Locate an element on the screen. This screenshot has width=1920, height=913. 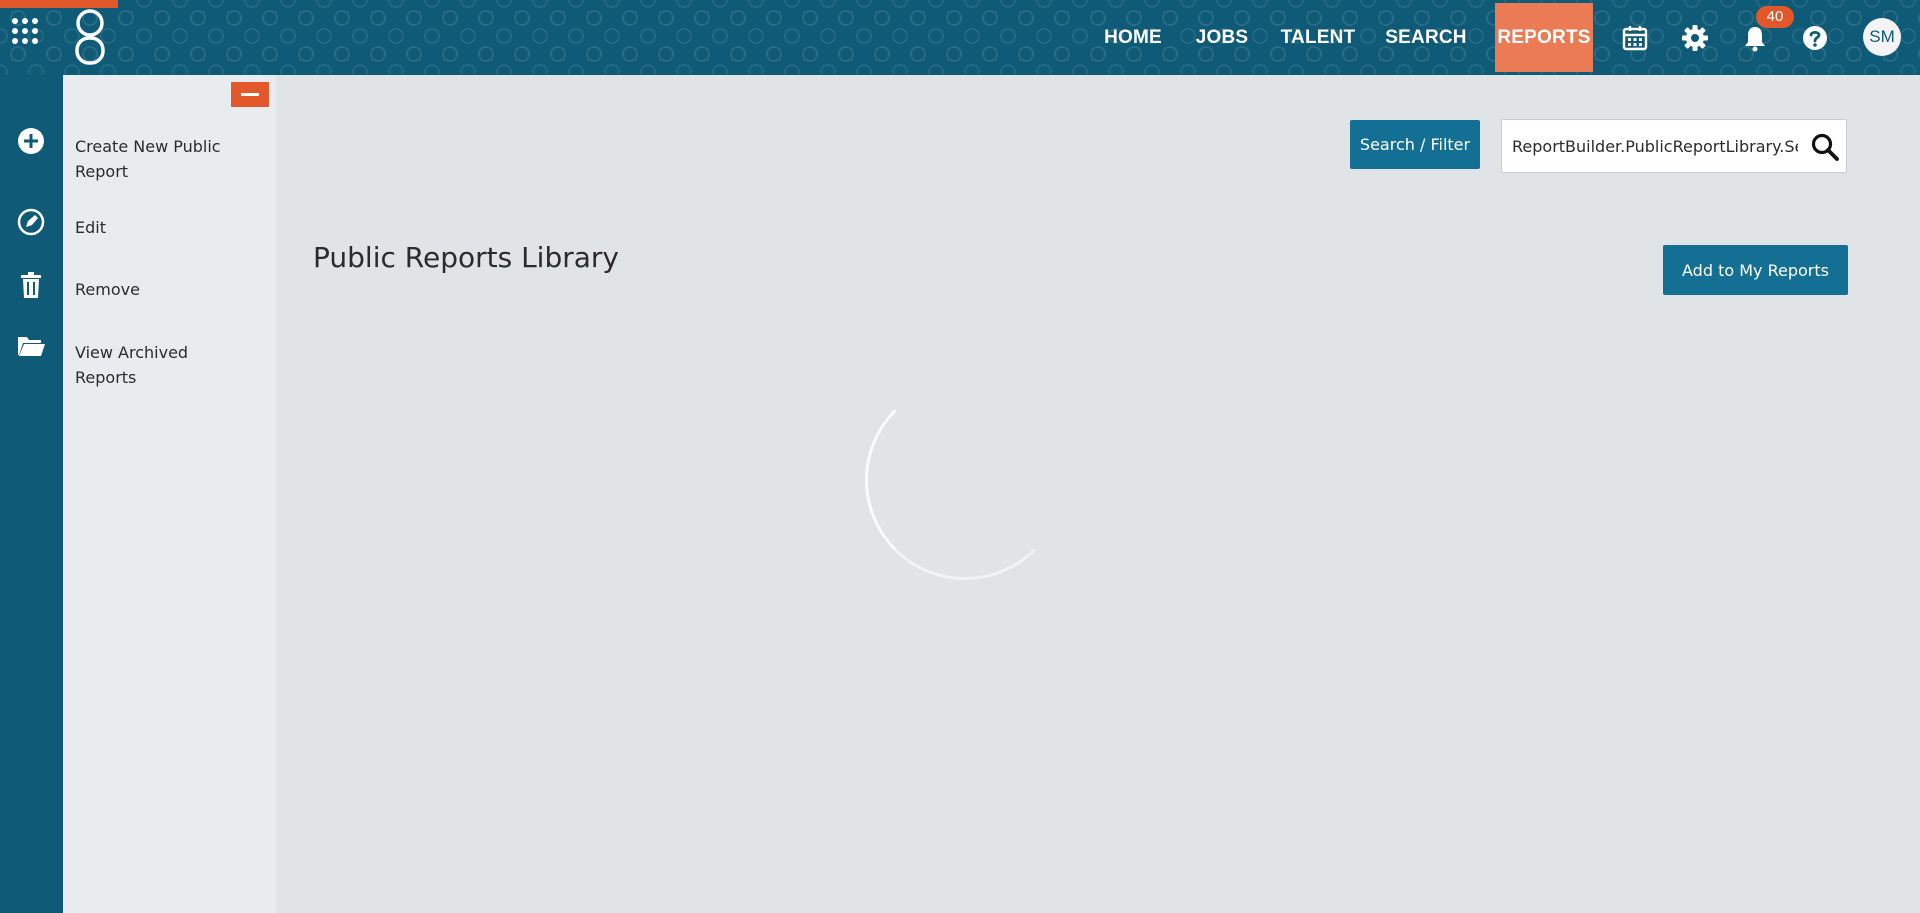
search-box is located at coordinates (1674, 146).